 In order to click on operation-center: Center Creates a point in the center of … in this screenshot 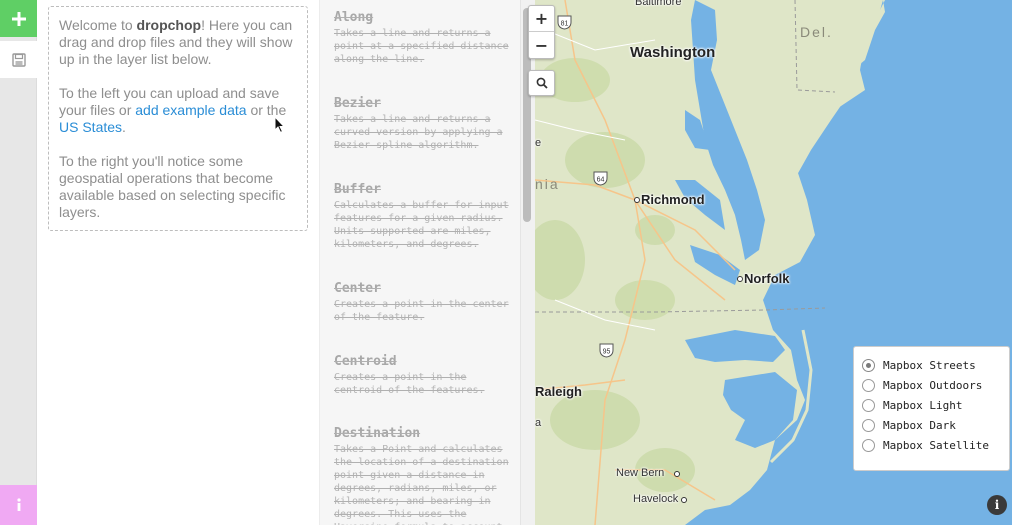, I will do `click(423, 302)`.